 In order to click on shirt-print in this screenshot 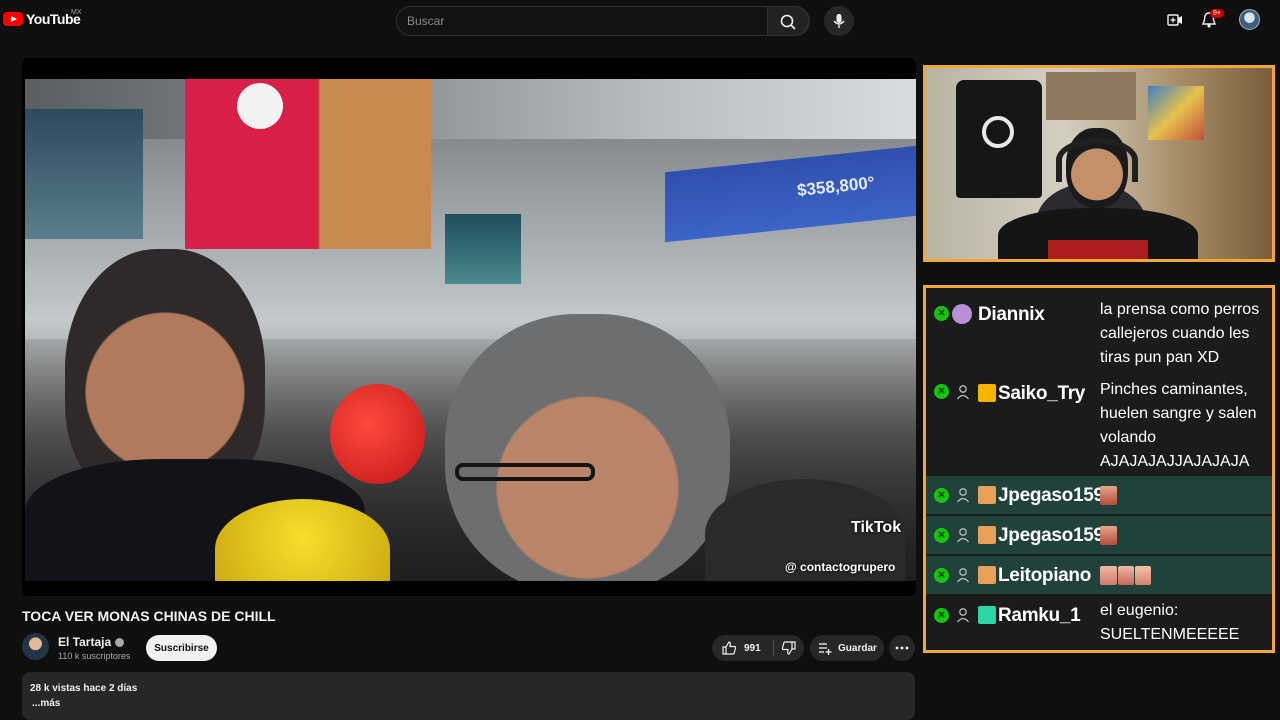, I will do `click(1098, 249)`.